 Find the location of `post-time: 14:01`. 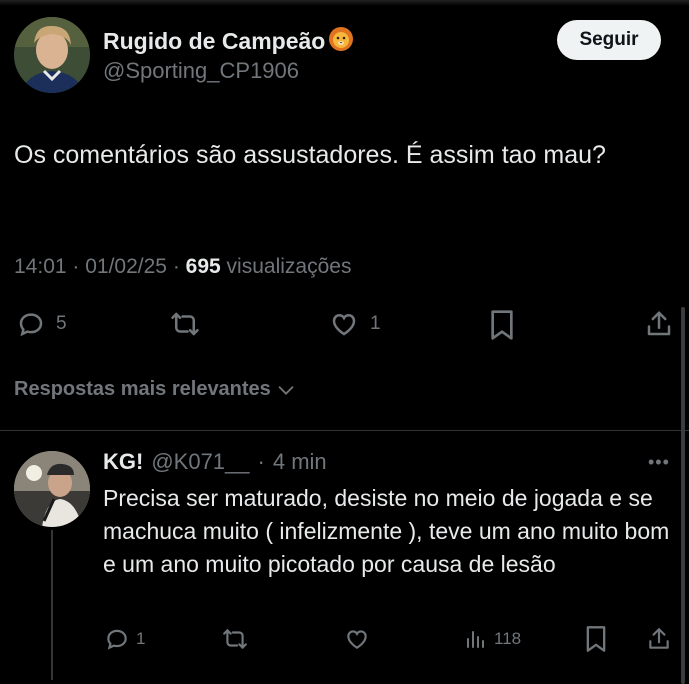

post-time: 14:01 is located at coordinates (40, 266).